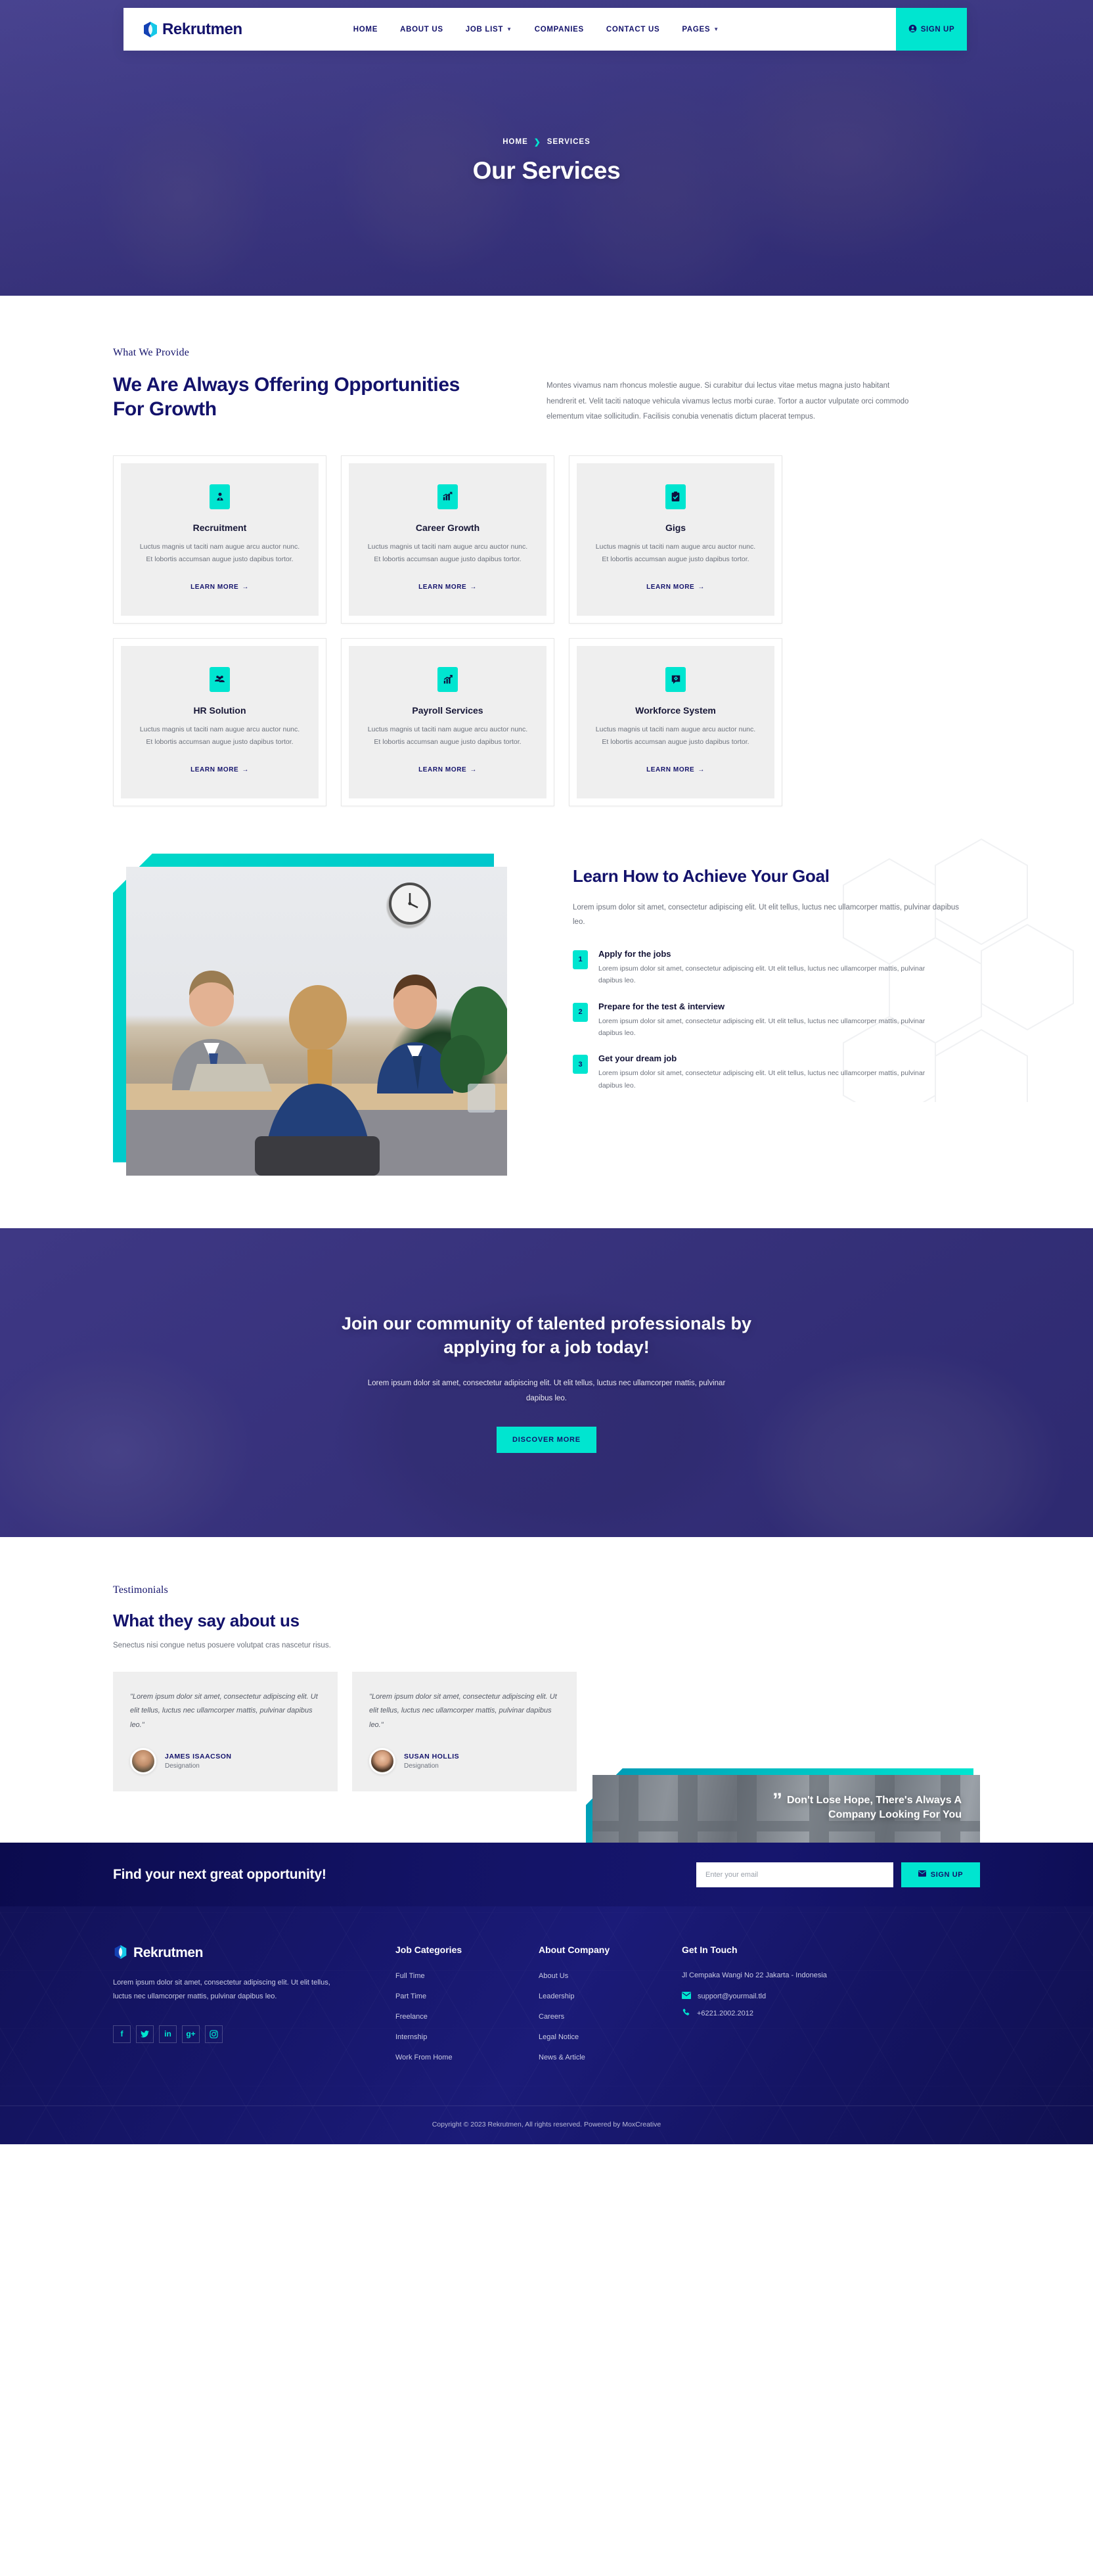  I want to click on step-number-badge: 1, so click(580, 959).